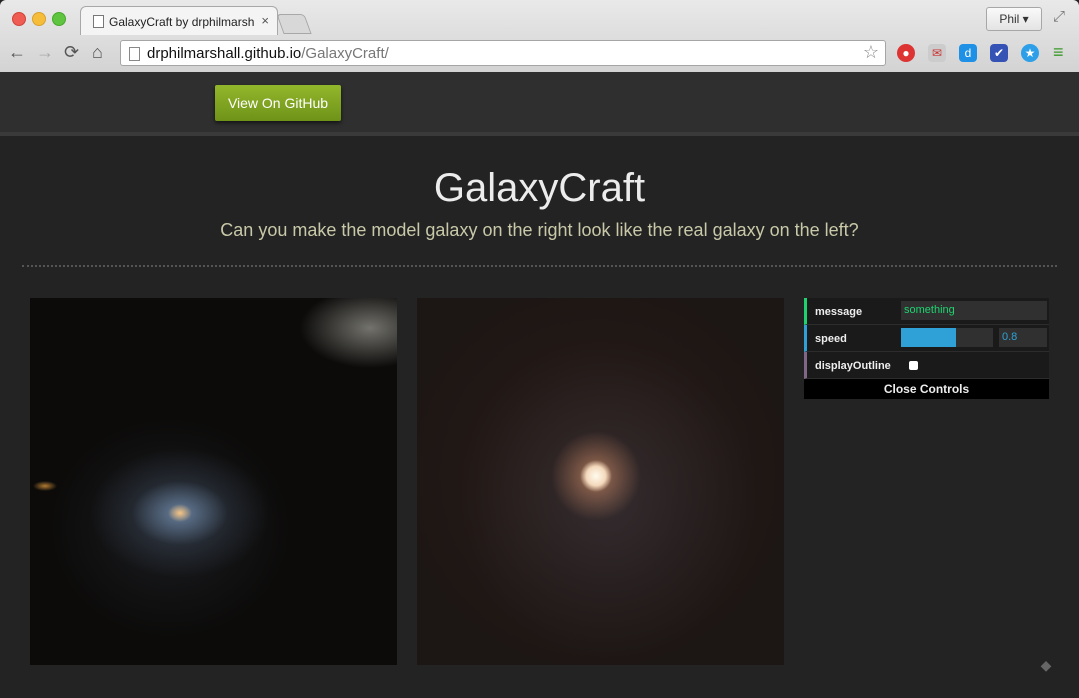 This screenshot has width=1079, height=698. I want to click on speed-slider-fill, so click(929, 337).